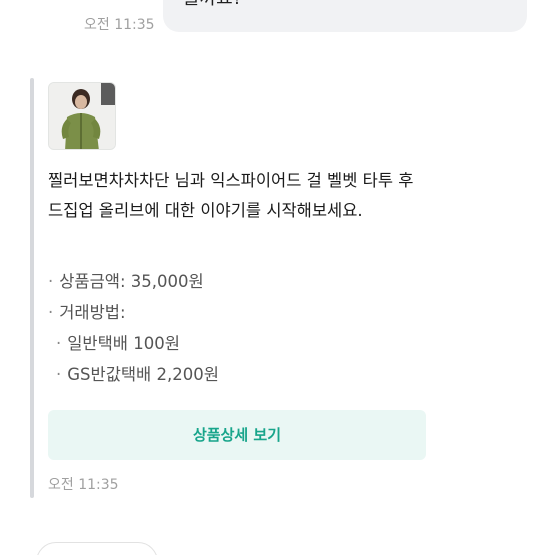 The width and height of the screenshot is (555, 555). Describe the element at coordinates (92, 312) in the screenshot. I see `method-label: 거래방법:` at that location.